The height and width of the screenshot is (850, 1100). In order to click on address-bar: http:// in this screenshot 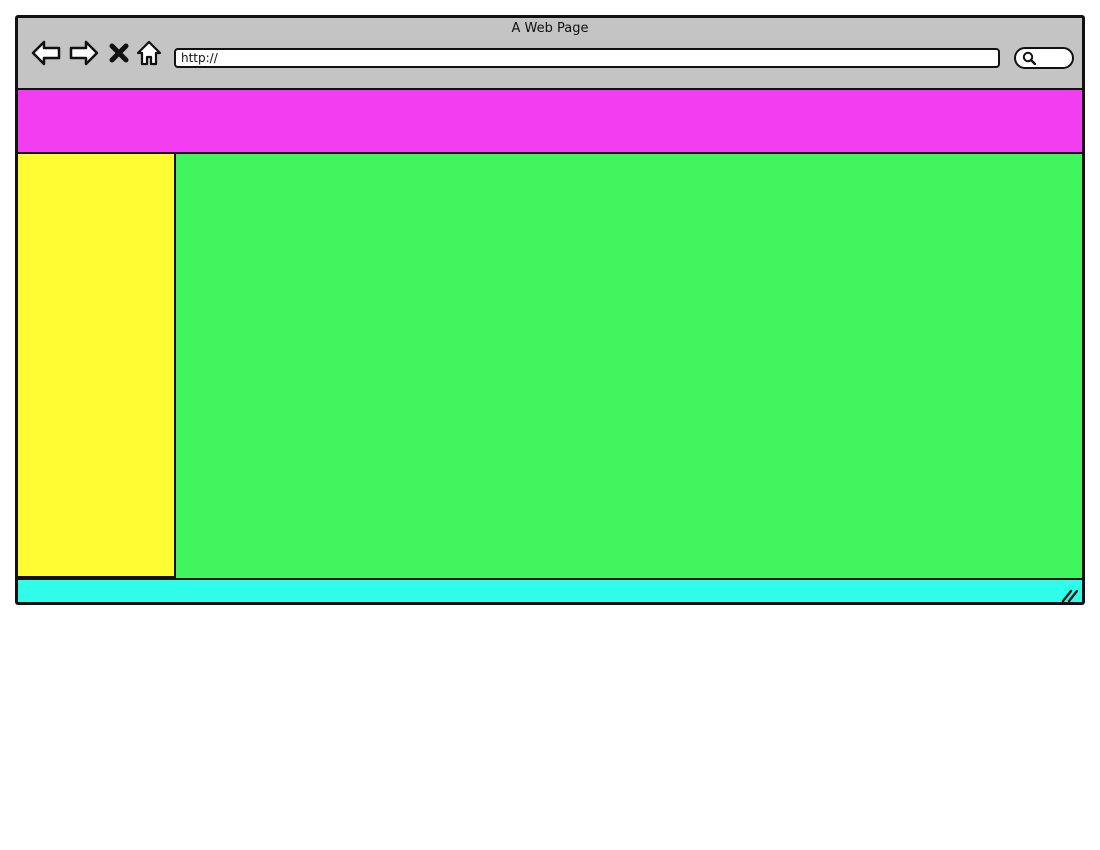, I will do `click(587, 58)`.